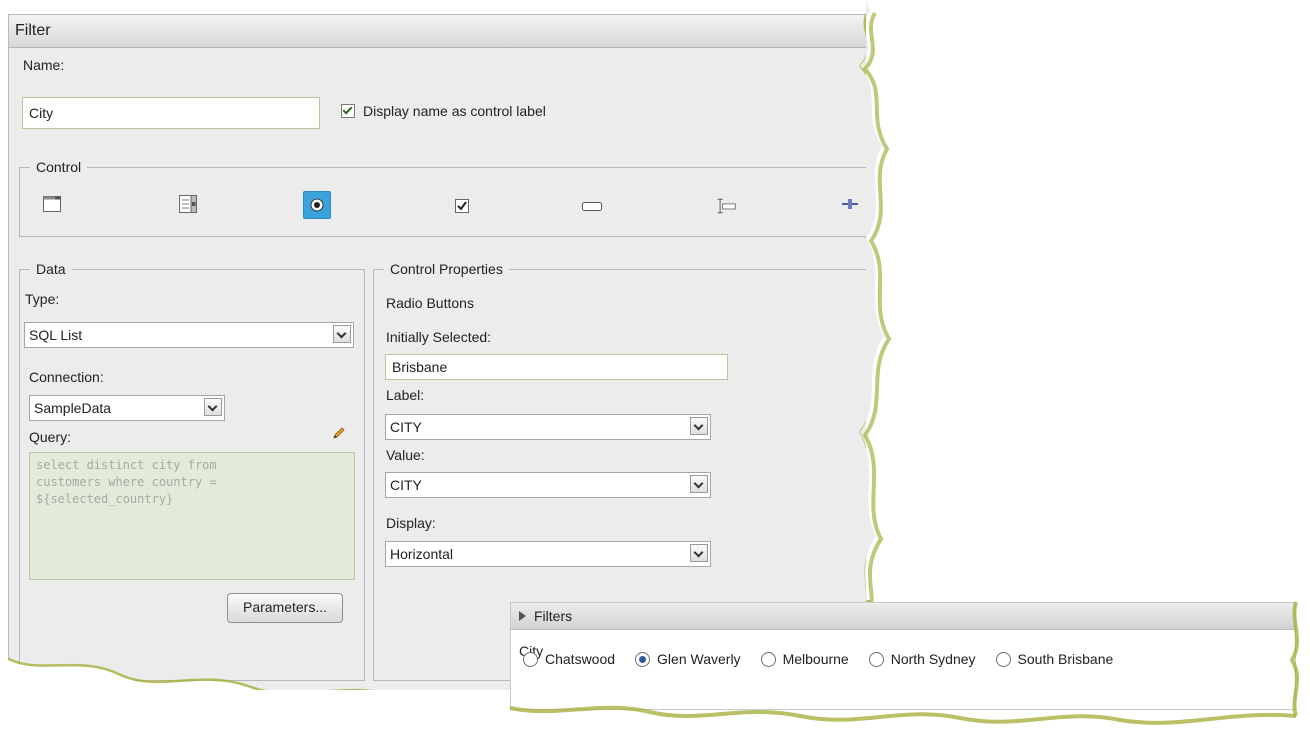 This screenshot has height=738, width=1310. What do you see at coordinates (556, 367) in the screenshot?
I see `initially-selected-input: Brisbane` at bounding box center [556, 367].